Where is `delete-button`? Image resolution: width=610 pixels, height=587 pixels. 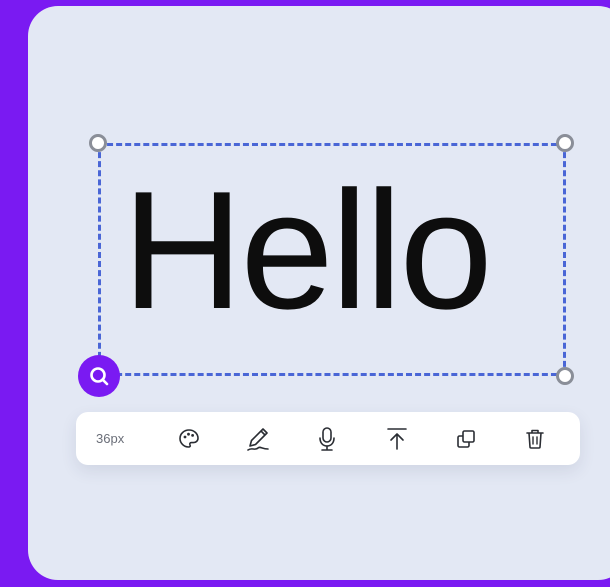
delete-button is located at coordinates (535, 438).